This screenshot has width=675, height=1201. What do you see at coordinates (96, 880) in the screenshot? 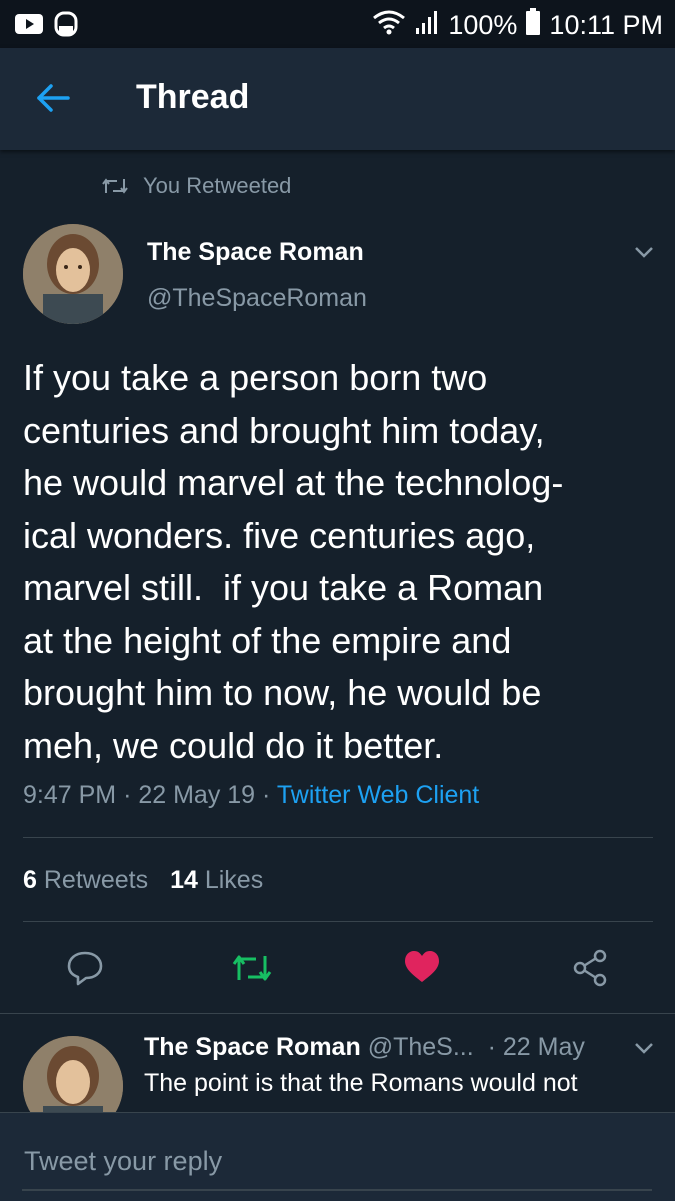
I see `retweets-label: Retweets` at bounding box center [96, 880].